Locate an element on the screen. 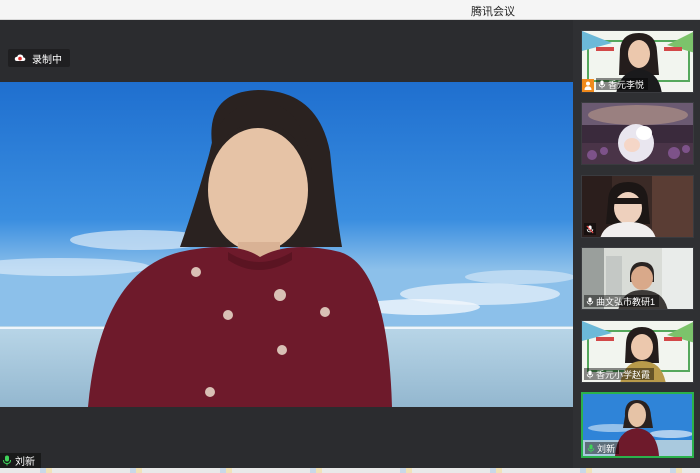 The image size is (700, 473). microphone-active-icon is located at coordinates (591, 448).